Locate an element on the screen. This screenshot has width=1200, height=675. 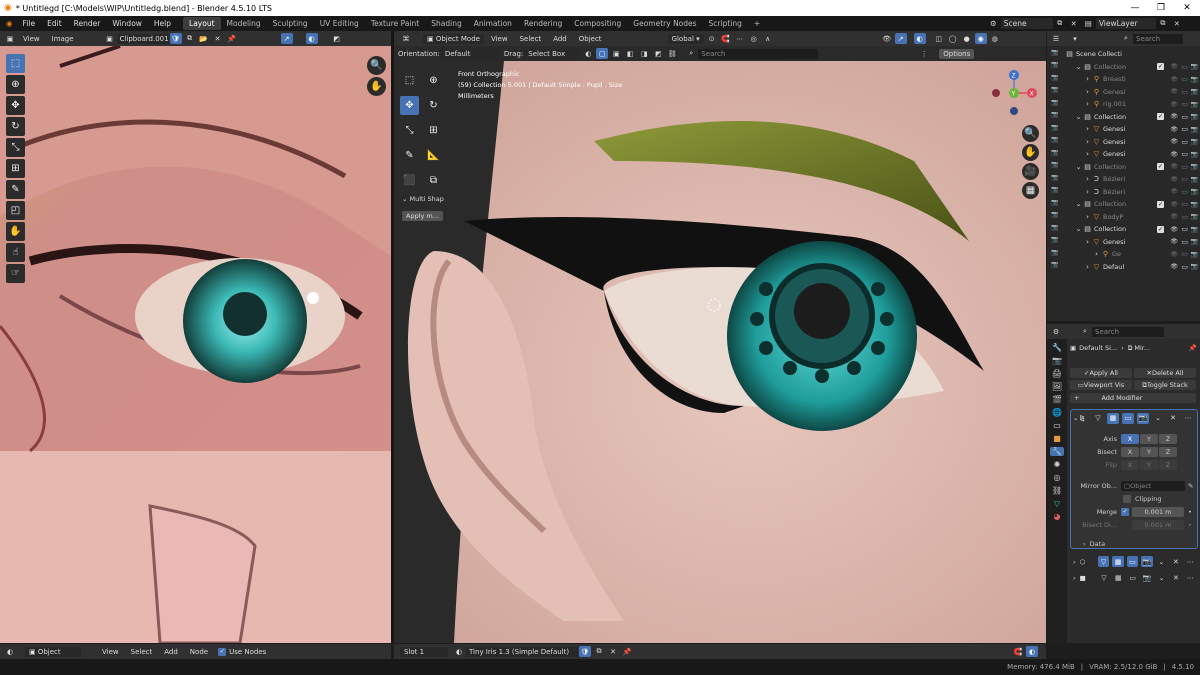
keyframe-icon: • is located at coordinates (1190, 525).